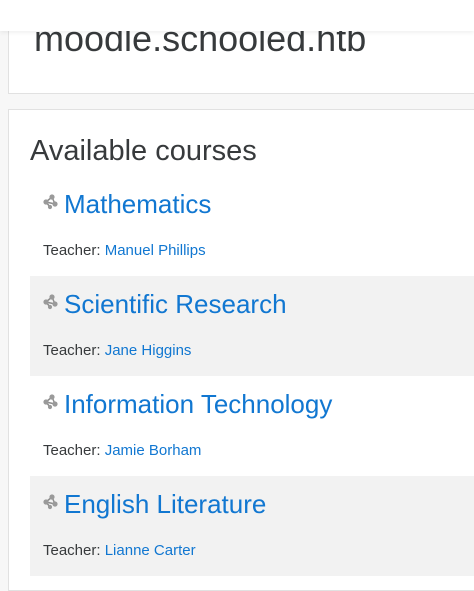 The height and width of the screenshot is (591, 474). Describe the element at coordinates (175, 304) in the screenshot. I see `course-link-scientific-research: Scientific Research` at that location.